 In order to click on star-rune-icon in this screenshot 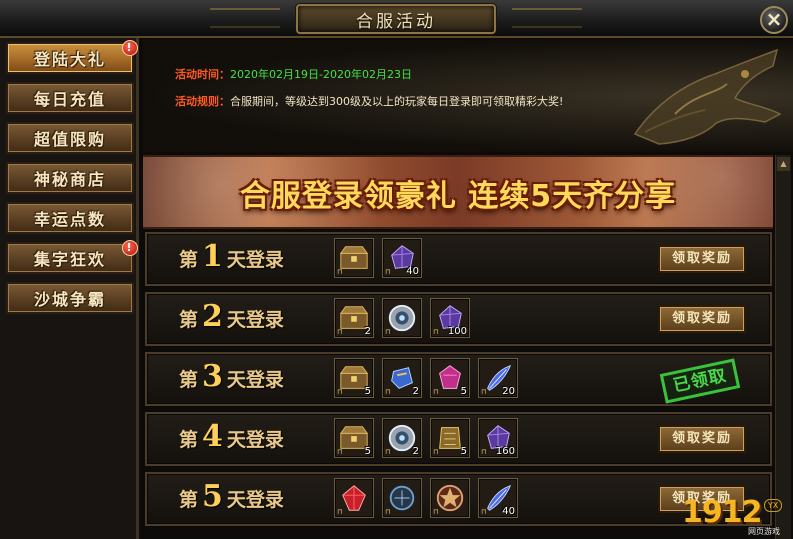, I will do `click(450, 498)`.